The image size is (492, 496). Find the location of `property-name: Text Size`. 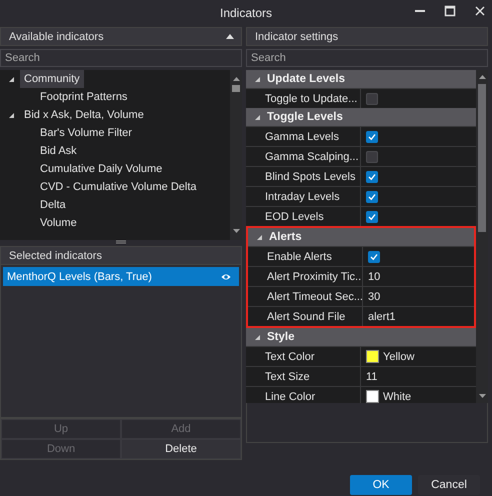

property-name: Text Size is located at coordinates (287, 376).